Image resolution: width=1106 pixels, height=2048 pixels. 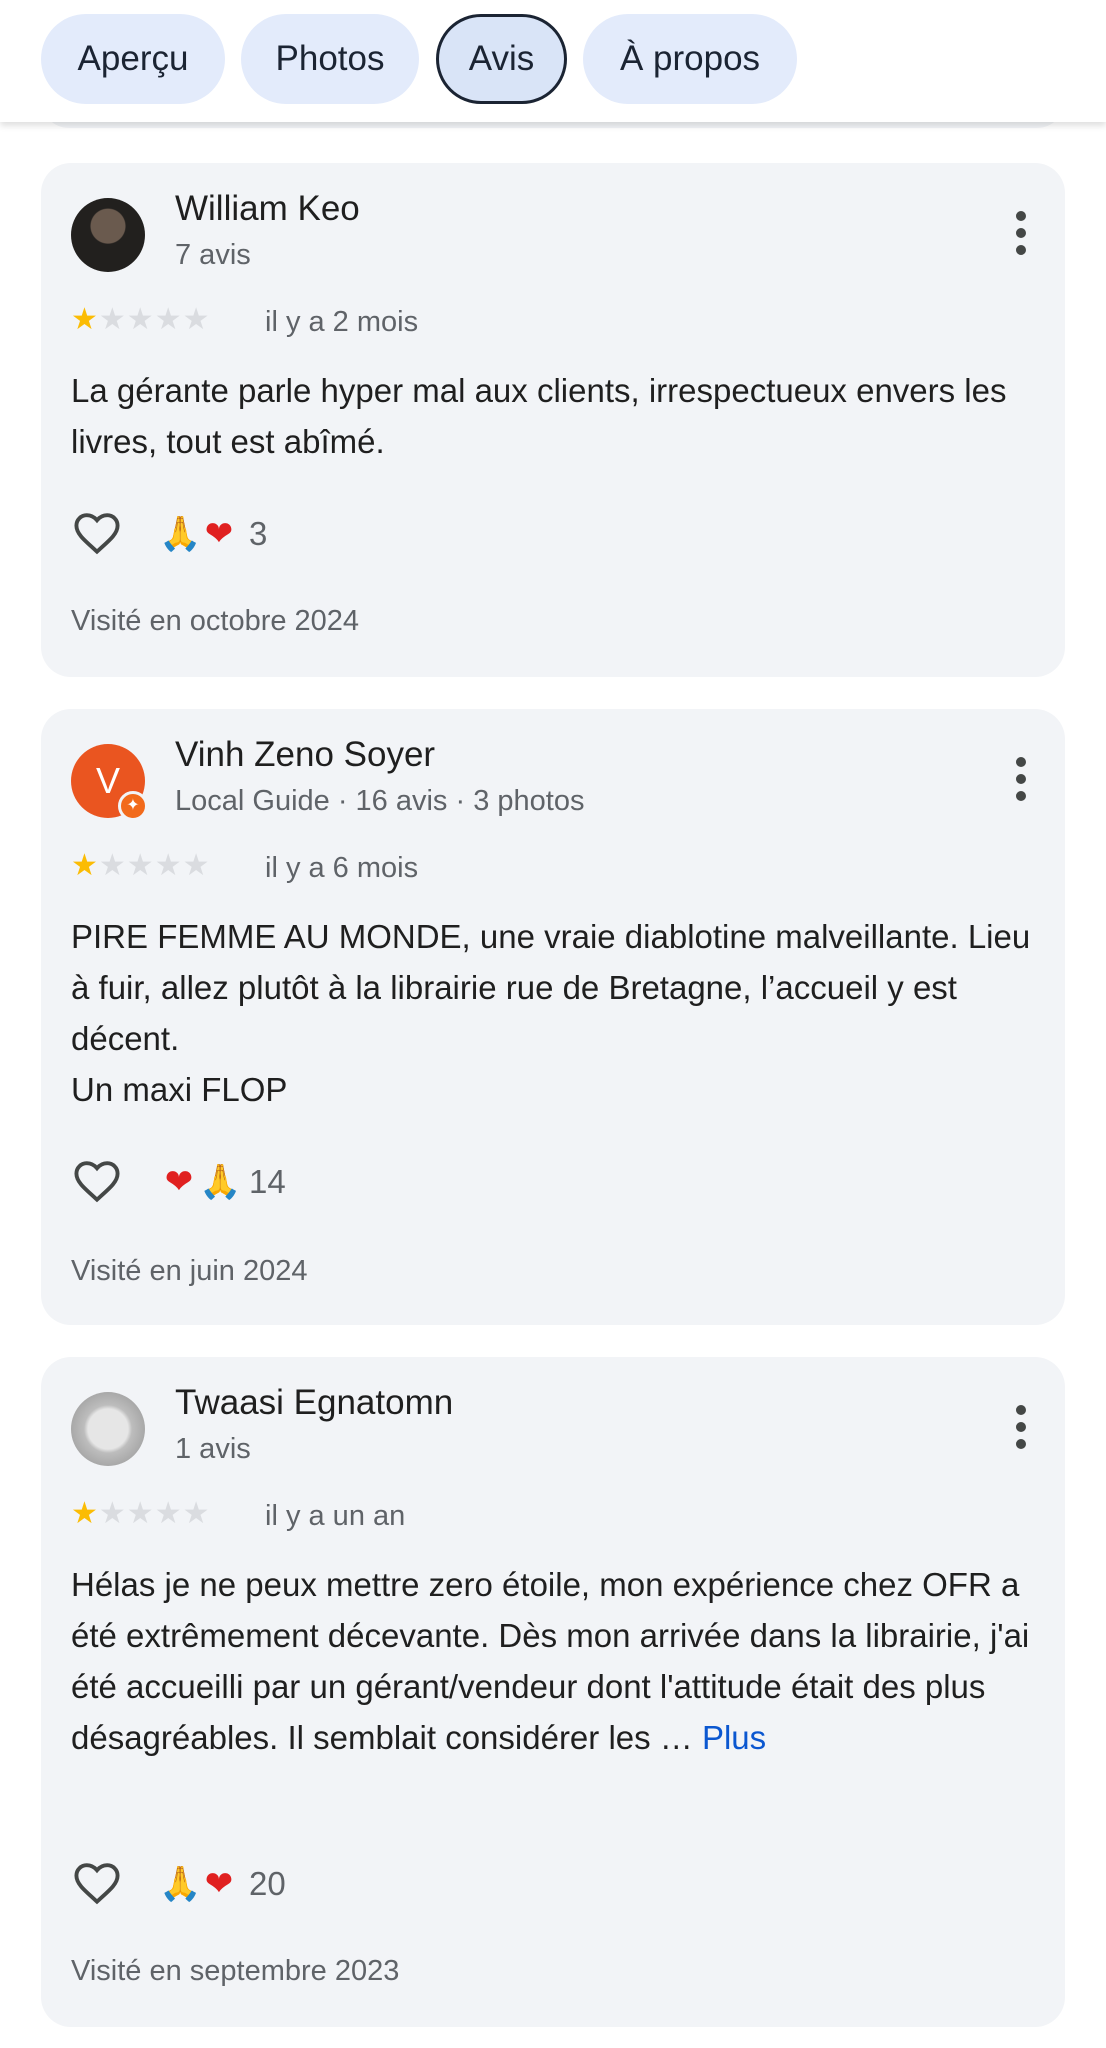 I want to click on reactions: 🙏 ❤ 20, so click(x=222, y=1883).